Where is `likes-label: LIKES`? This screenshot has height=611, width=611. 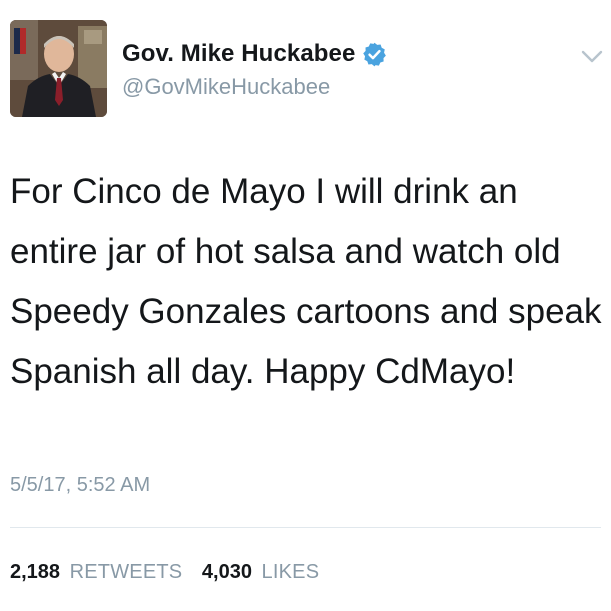 likes-label: LIKES is located at coordinates (290, 572).